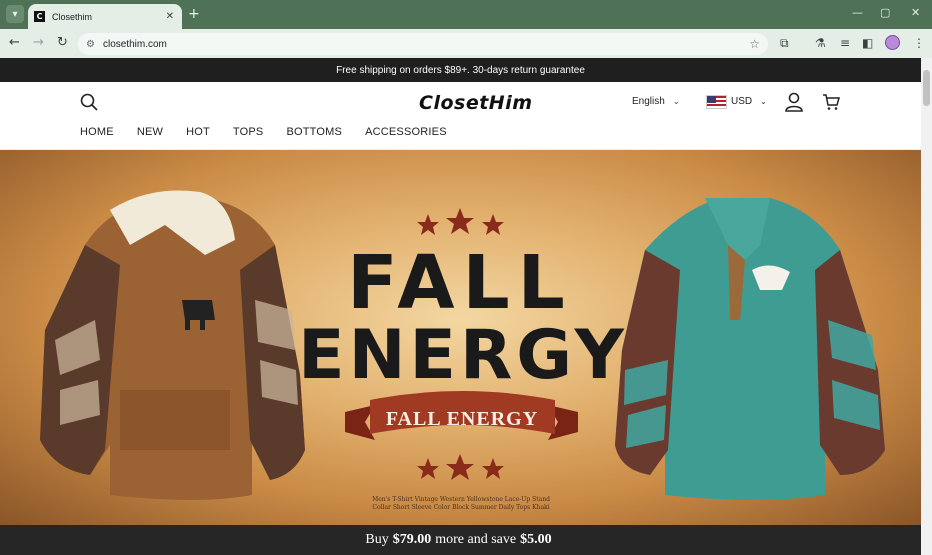  What do you see at coordinates (198, 132) in the screenshot?
I see `nav-hot: HOT` at bounding box center [198, 132].